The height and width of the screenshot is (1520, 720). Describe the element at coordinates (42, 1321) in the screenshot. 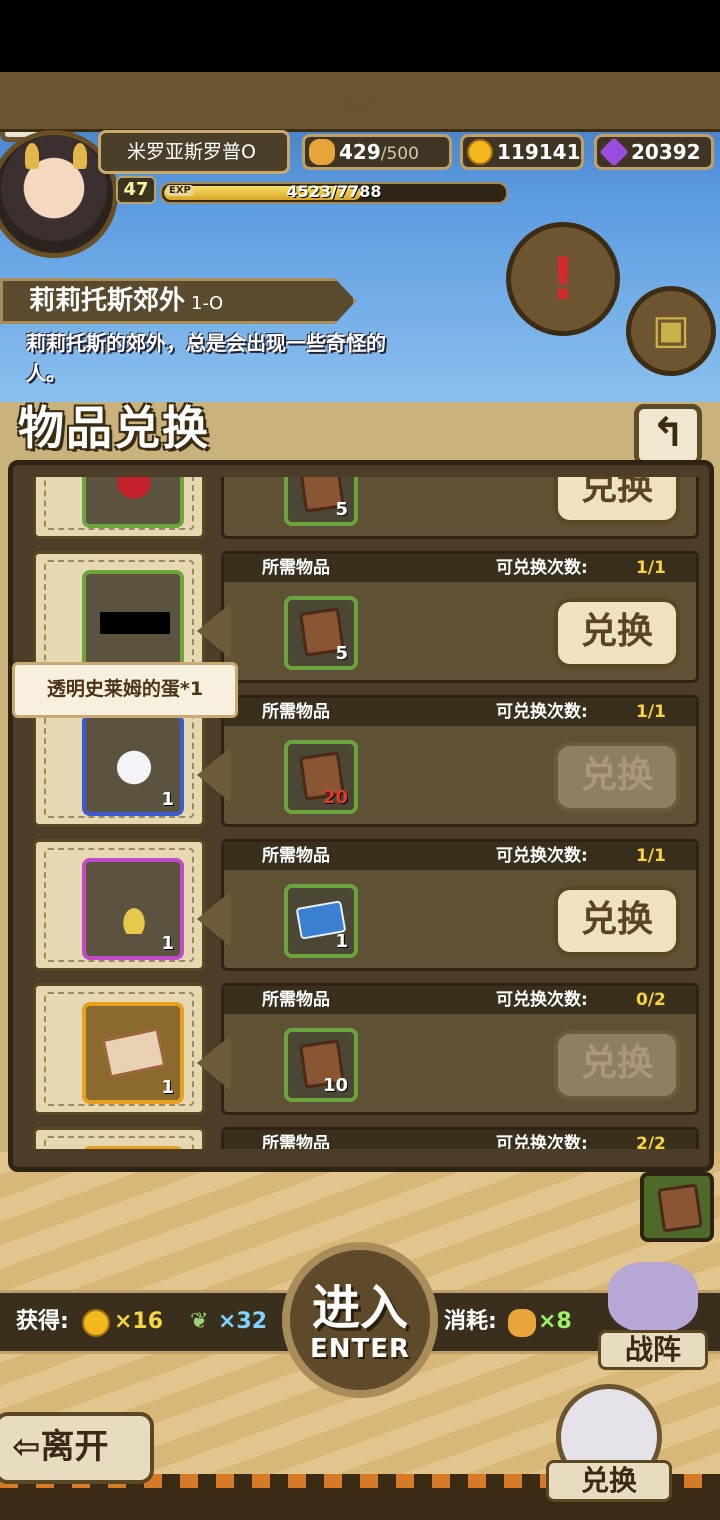

I see `gain-label: 获得:` at that location.